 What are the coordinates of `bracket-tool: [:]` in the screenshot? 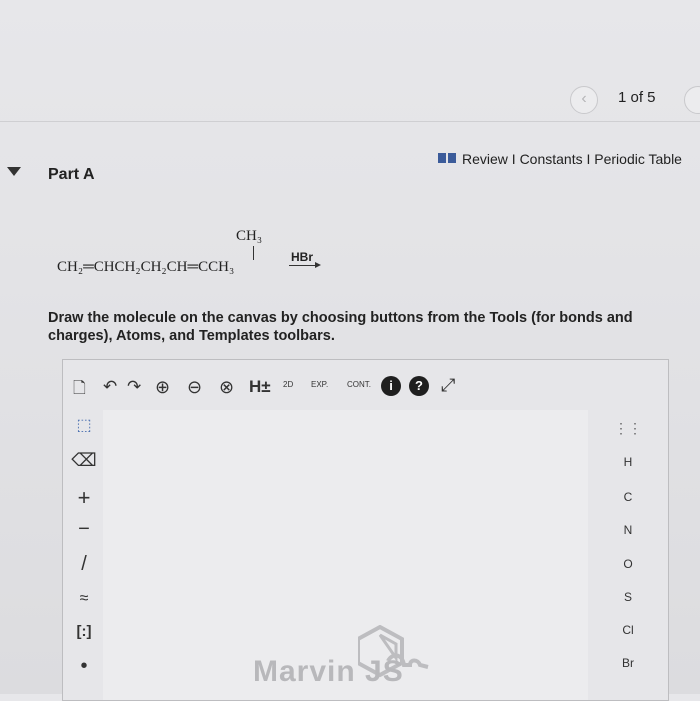 It's located at (84, 631).